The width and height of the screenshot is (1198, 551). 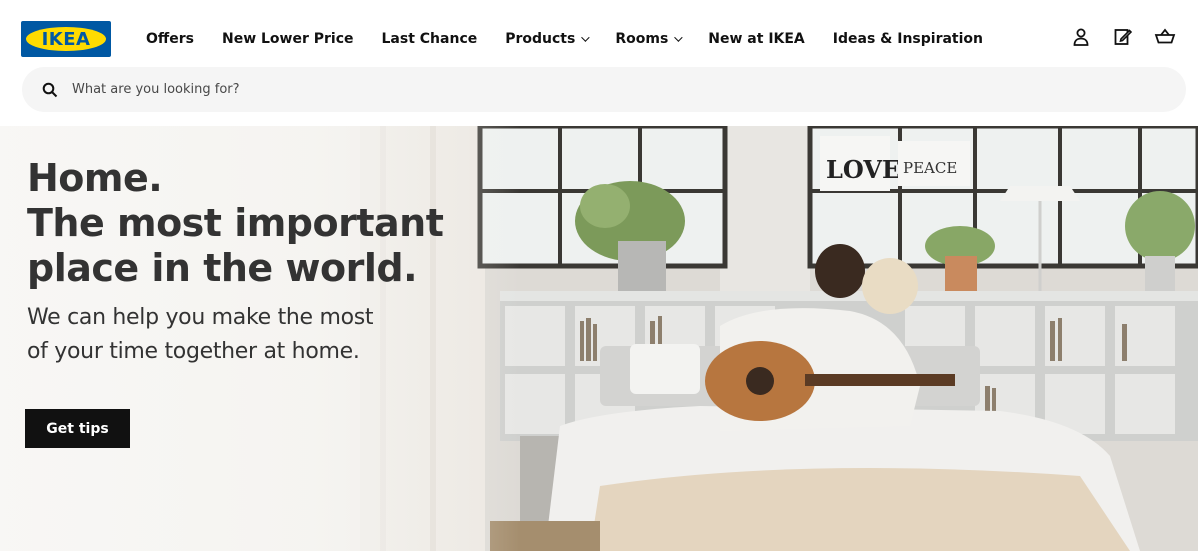 What do you see at coordinates (642, 39) in the screenshot?
I see `nav-label: Rooms` at bounding box center [642, 39].